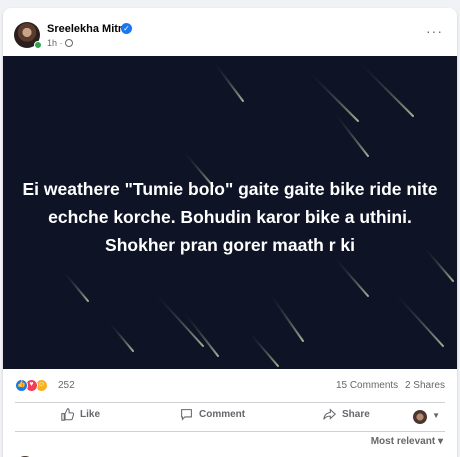  I want to click on share-as-avatar, so click(420, 417).